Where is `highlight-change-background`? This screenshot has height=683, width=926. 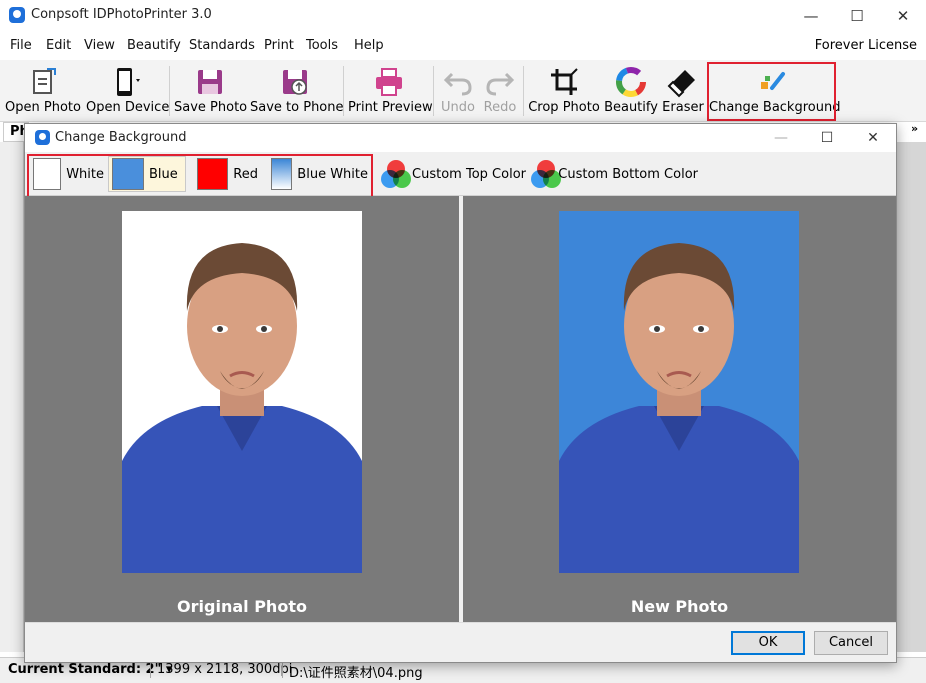 highlight-change-background is located at coordinates (771, 91).